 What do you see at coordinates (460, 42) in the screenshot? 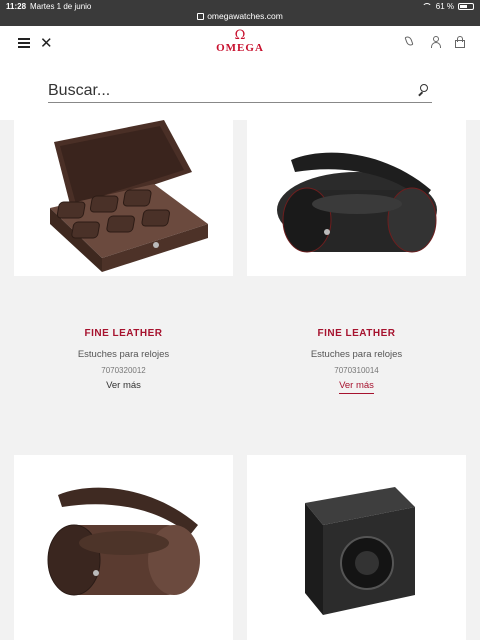
I see `bag-icon` at bounding box center [460, 42].